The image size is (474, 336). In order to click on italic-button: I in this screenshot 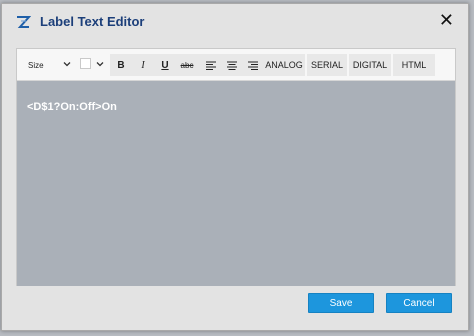, I will do `click(143, 65)`.